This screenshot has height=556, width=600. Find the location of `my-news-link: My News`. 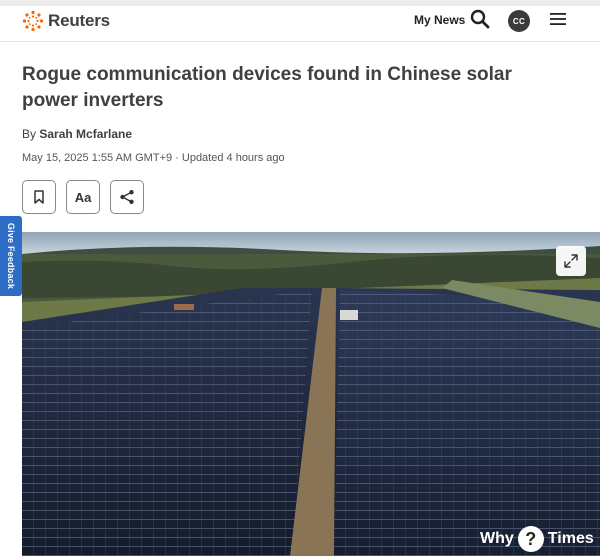

my-news-link: My News is located at coordinates (439, 20).